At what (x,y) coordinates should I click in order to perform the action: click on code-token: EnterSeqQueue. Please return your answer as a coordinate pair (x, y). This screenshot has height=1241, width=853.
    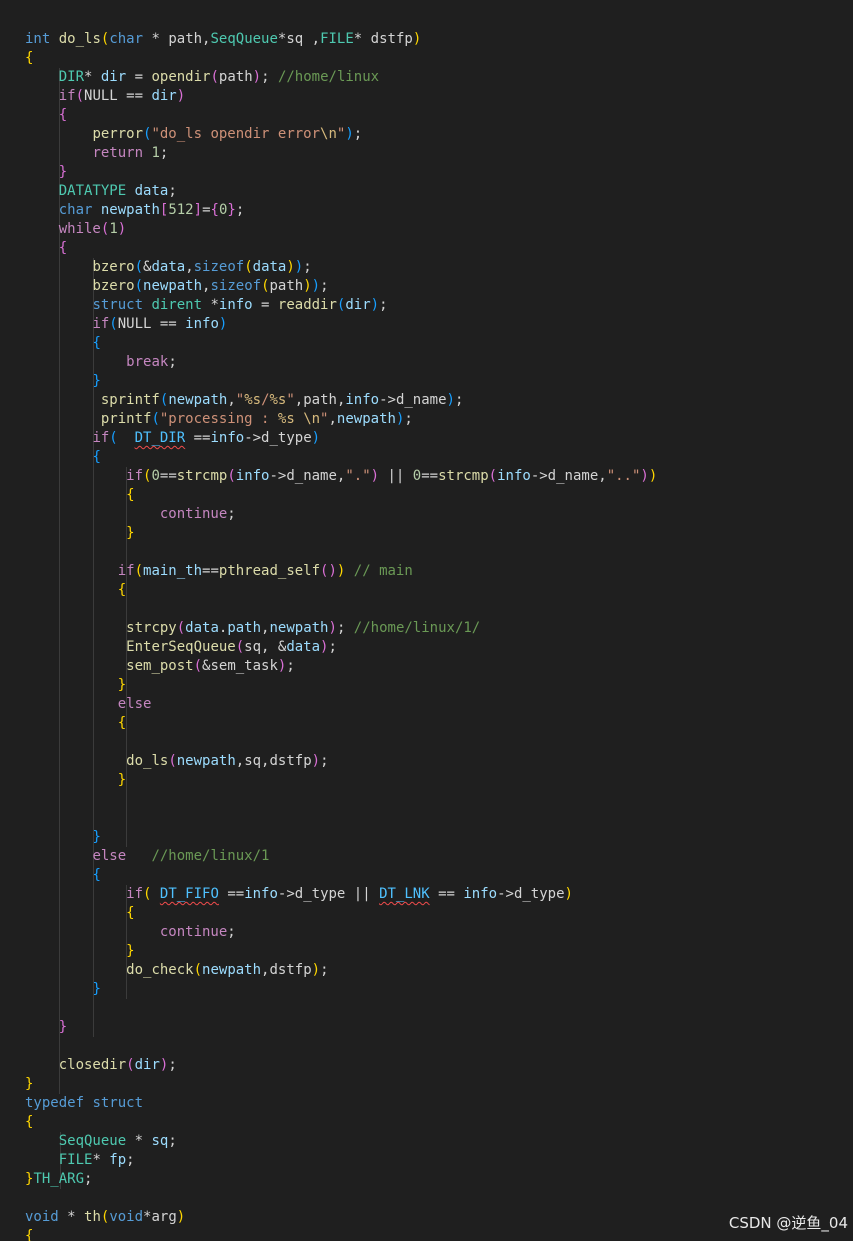
    Looking at the image, I should click on (181, 647).